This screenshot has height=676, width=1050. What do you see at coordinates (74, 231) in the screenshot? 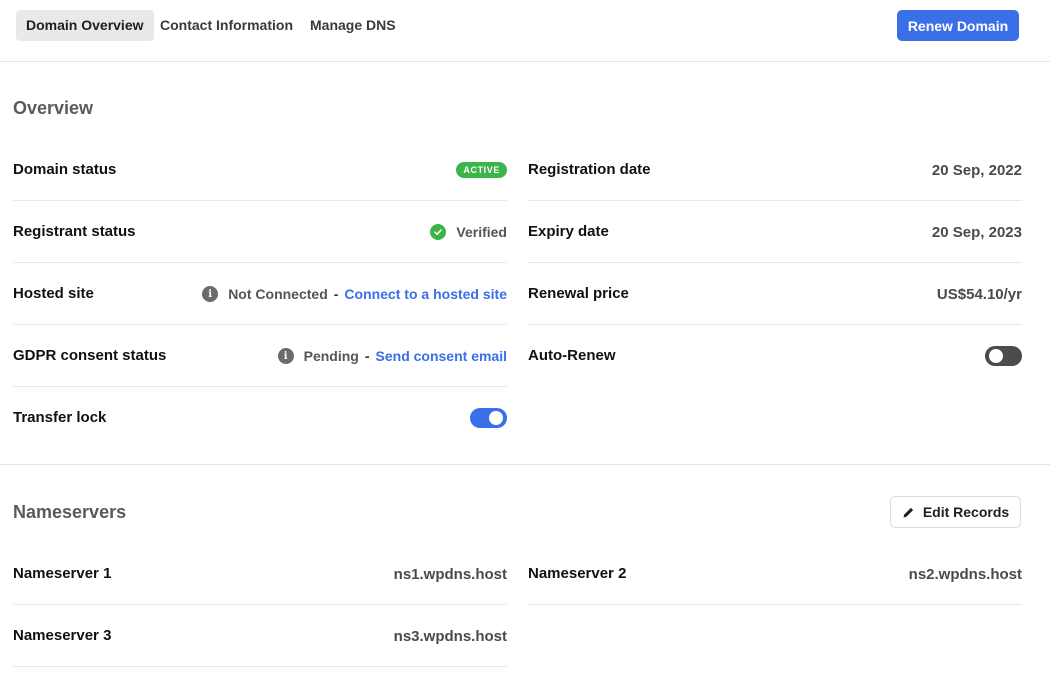
I see `registrant-status-label: Registrant status` at bounding box center [74, 231].